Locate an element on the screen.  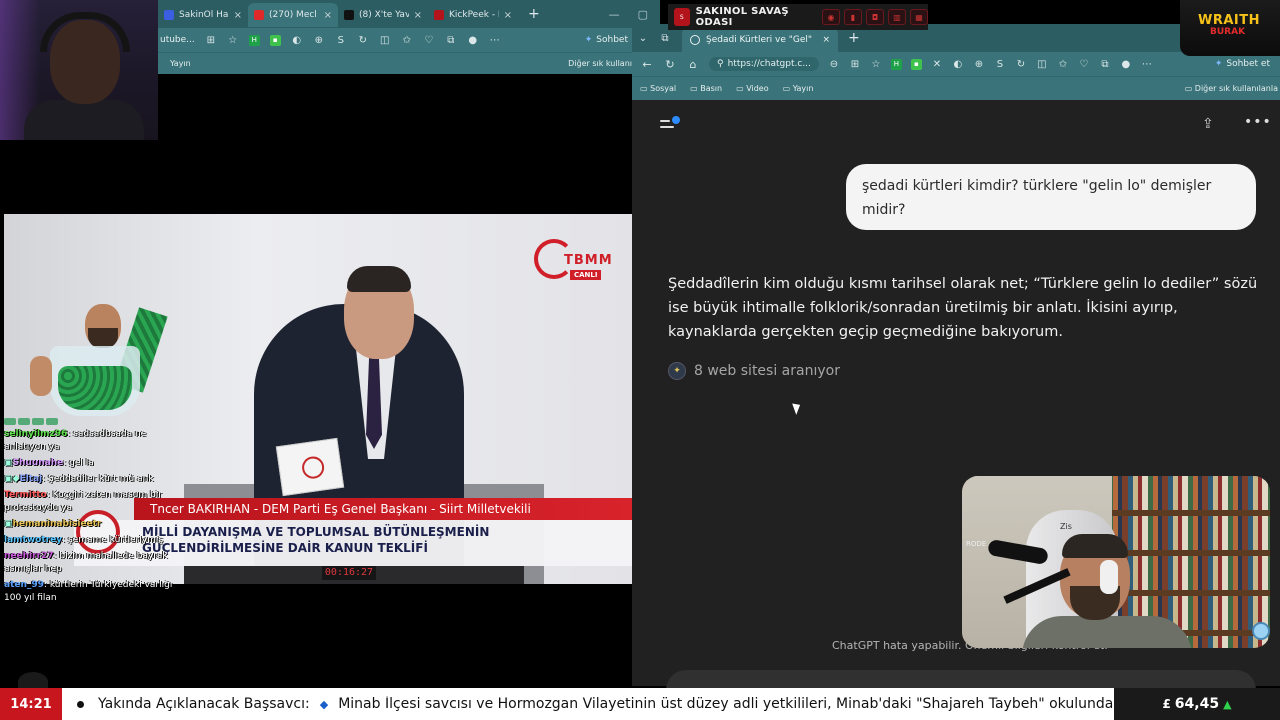
wraith-logo: WRAITH BURAK is located at coordinates (1230, 28).